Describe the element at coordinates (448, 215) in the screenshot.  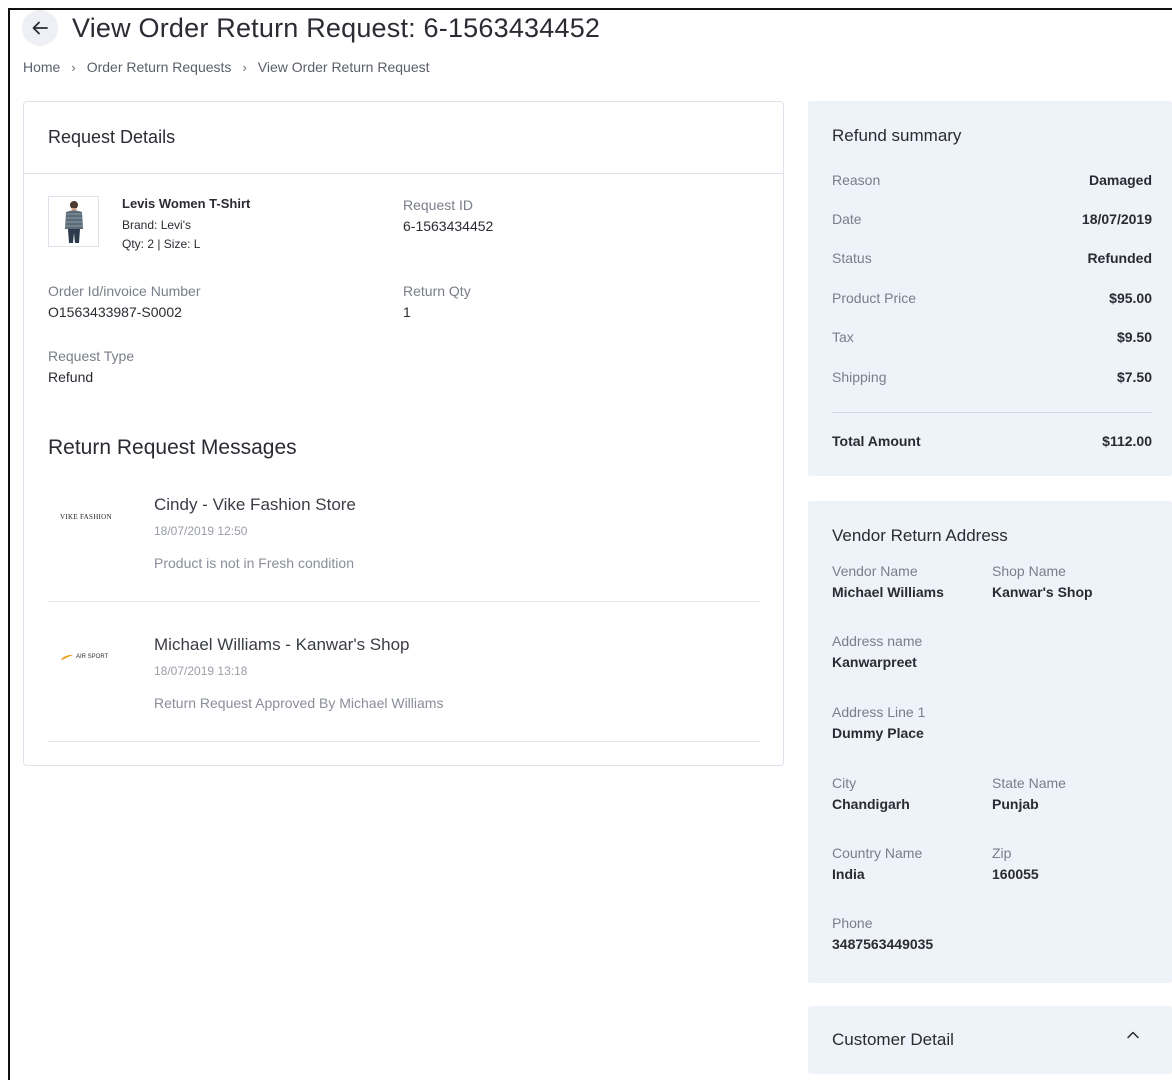
I see `request-id-field: Request ID 6-1563434452` at that location.